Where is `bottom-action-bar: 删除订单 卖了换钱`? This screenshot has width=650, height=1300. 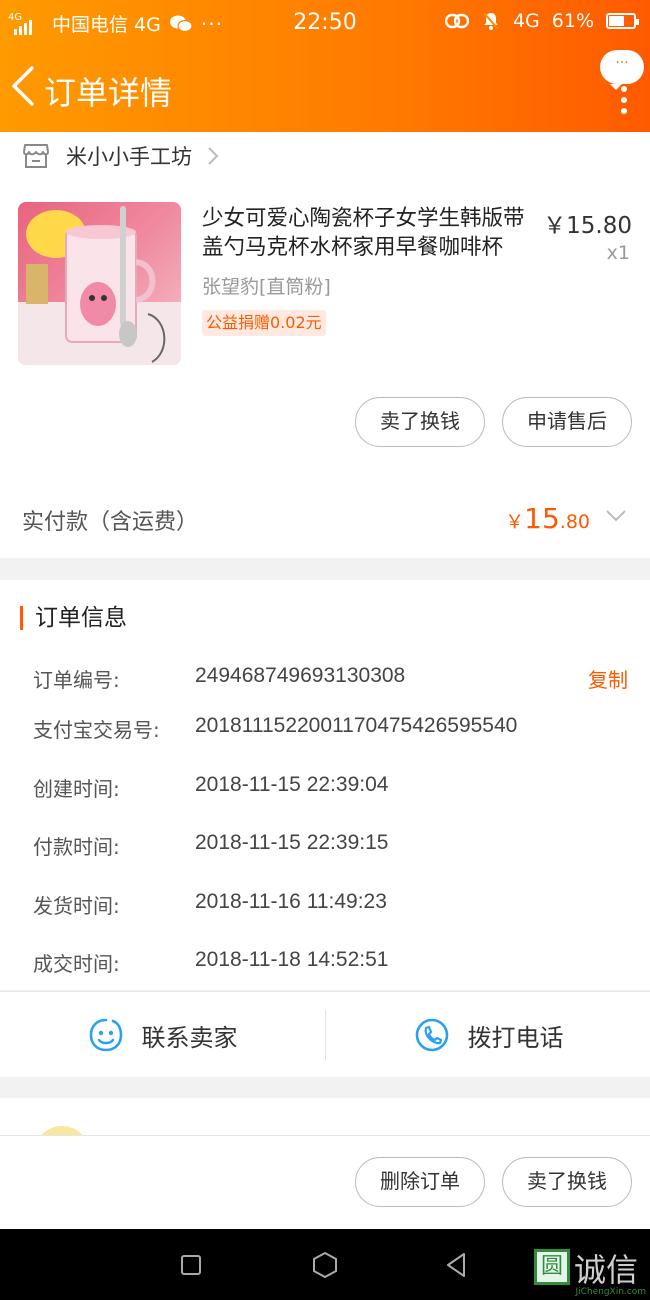
bottom-action-bar: 删除订单 卖了换钱 is located at coordinates (325, 1182).